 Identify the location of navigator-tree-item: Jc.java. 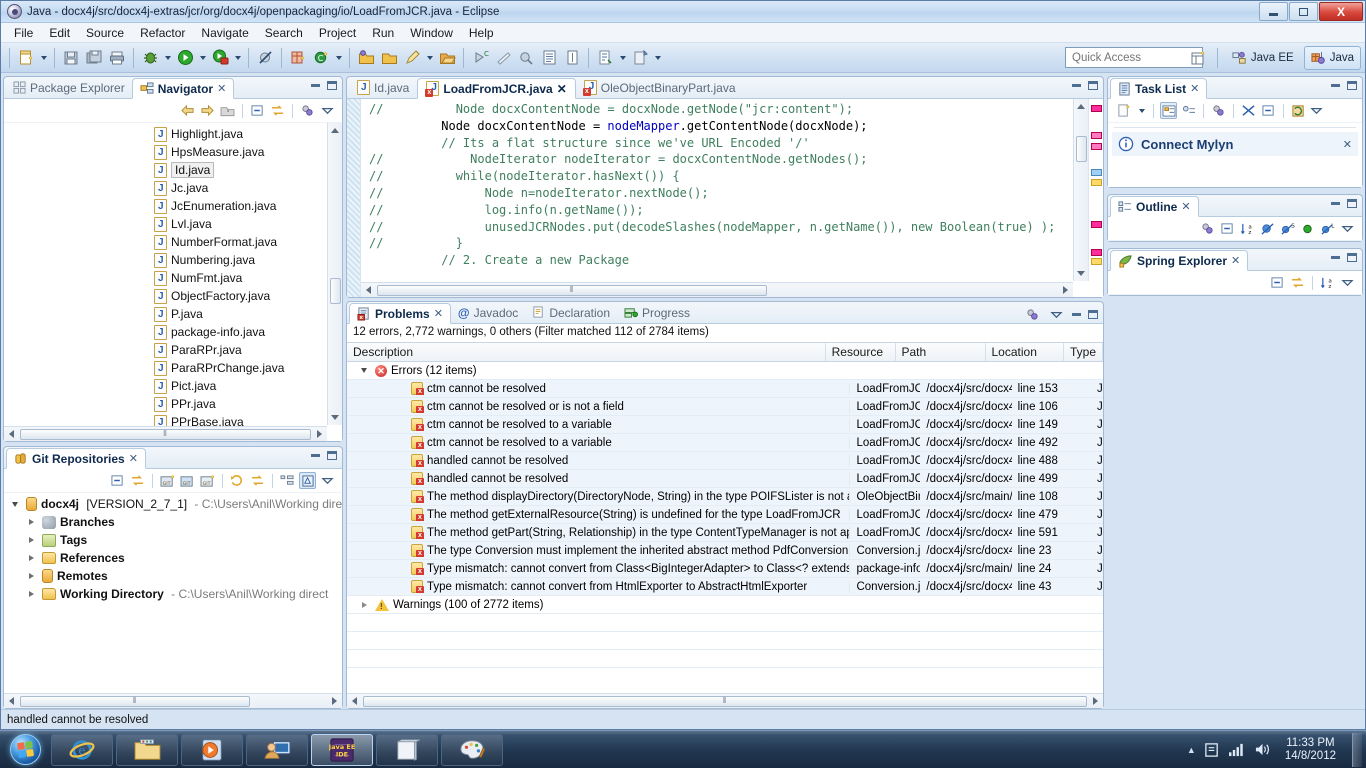
(173, 188).